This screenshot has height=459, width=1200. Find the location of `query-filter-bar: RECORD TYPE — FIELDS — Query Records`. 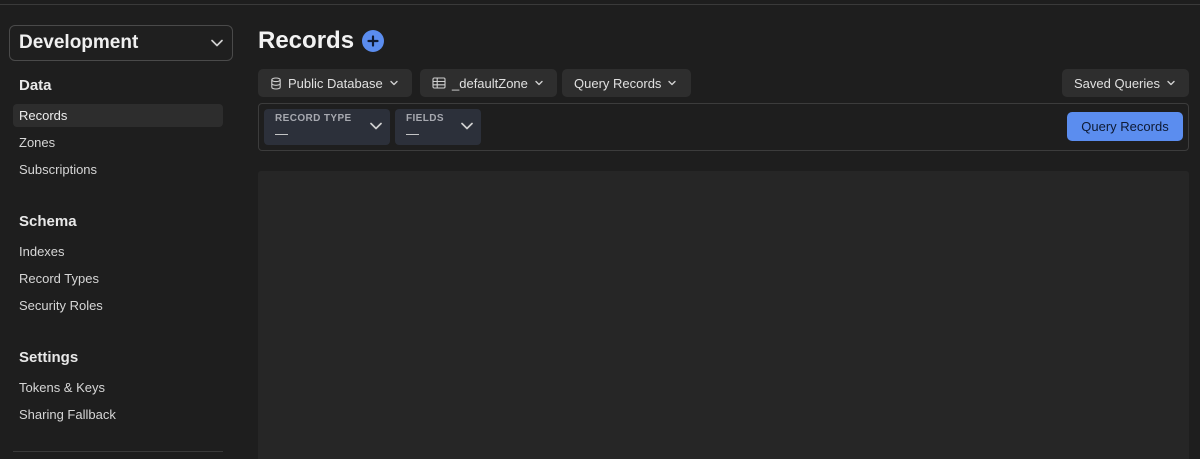

query-filter-bar: RECORD TYPE — FIELDS — Query Records is located at coordinates (723, 127).